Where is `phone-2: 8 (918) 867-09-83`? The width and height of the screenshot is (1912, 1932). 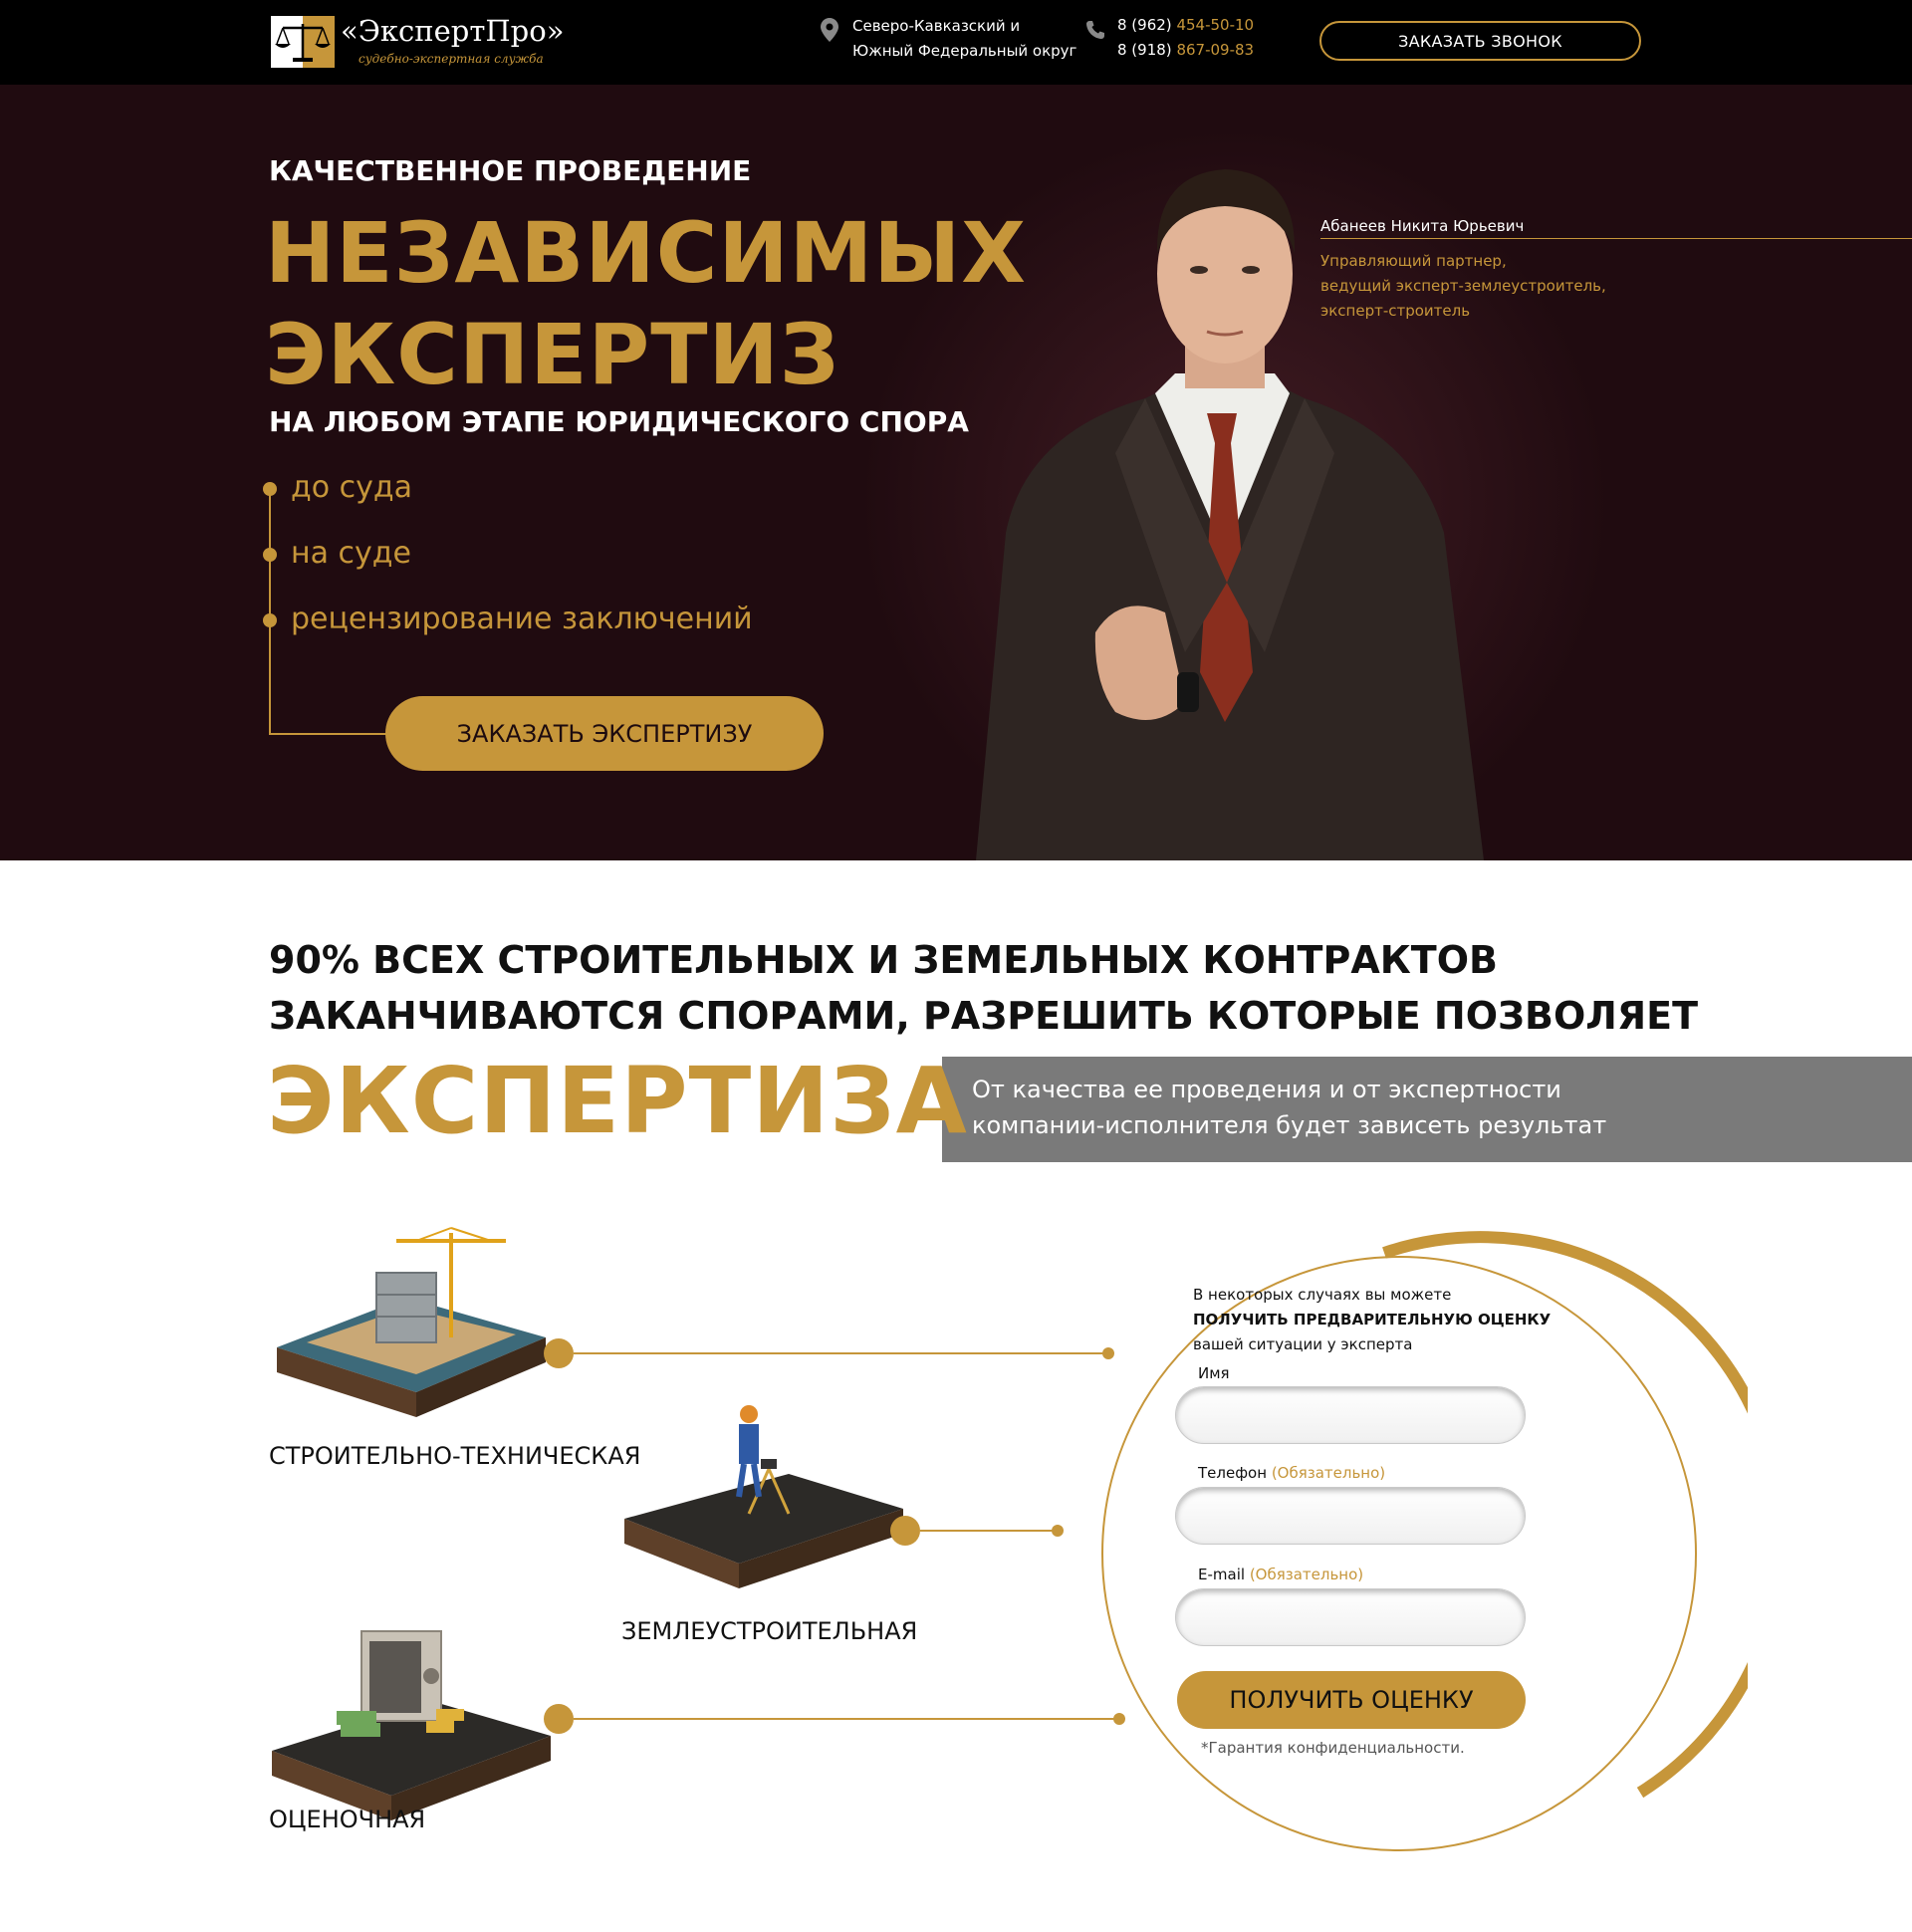 phone-2: 8 (918) 867-09-83 is located at coordinates (1185, 50).